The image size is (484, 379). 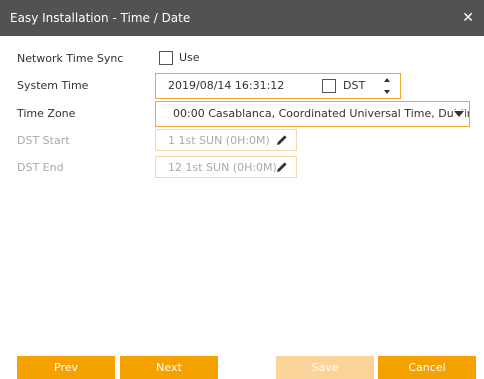 I want to click on dst-end-field: 12 1st SUN (0H:0M), so click(x=226, y=167).